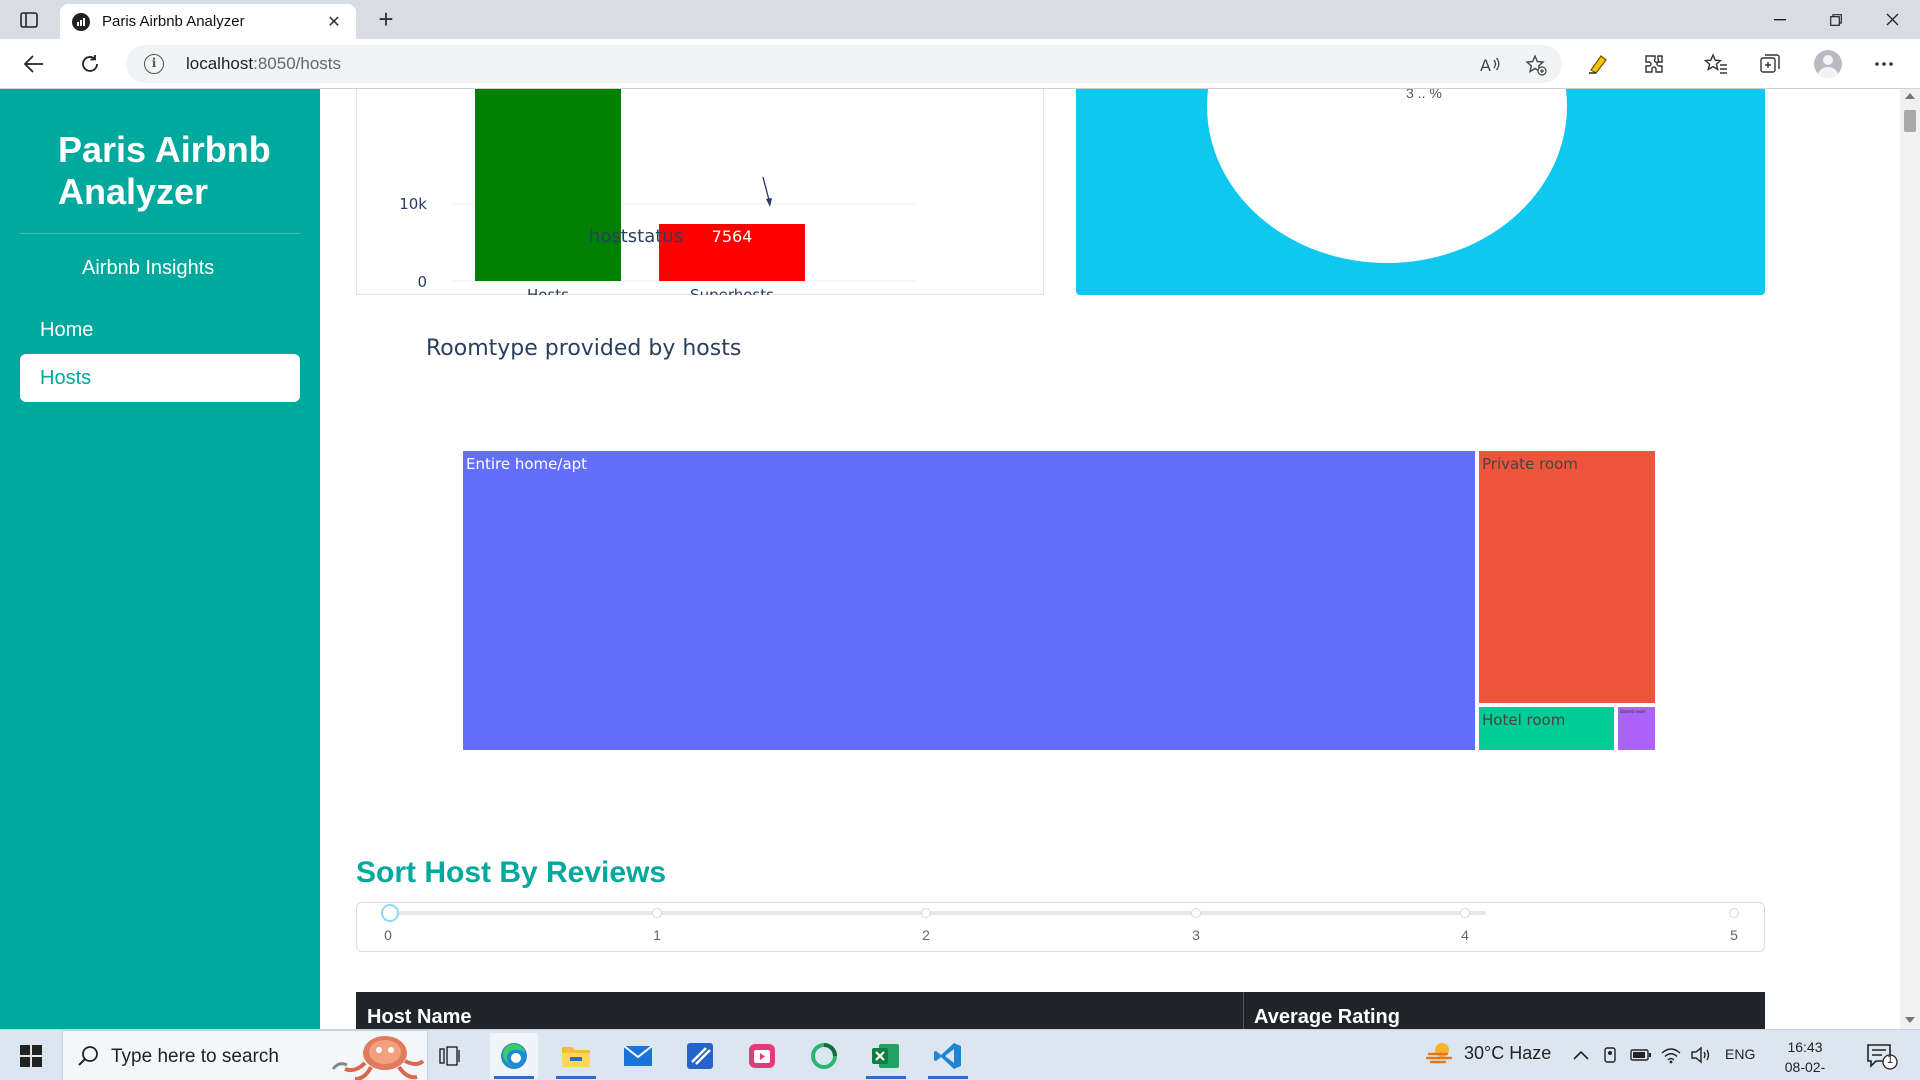 The image size is (1920, 1080). Describe the element at coordinates (1387, 176) in the screenshot. I see `donut-hole` at that location.